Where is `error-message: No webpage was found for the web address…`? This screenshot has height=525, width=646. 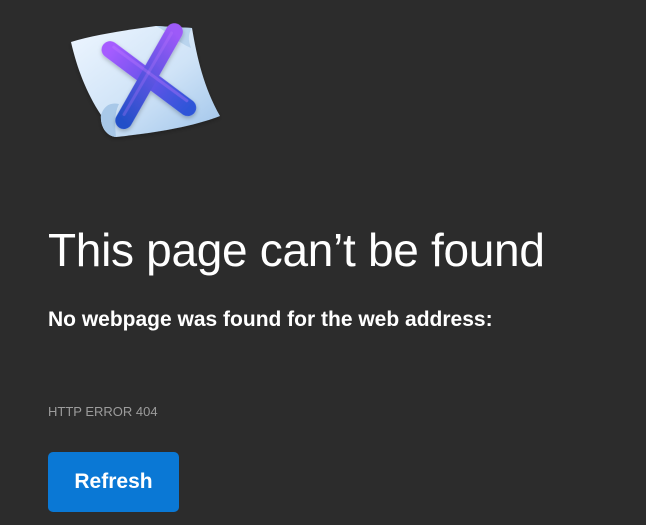
error-message: No webpage was found for the web address… is located at coordinates (270, 319).